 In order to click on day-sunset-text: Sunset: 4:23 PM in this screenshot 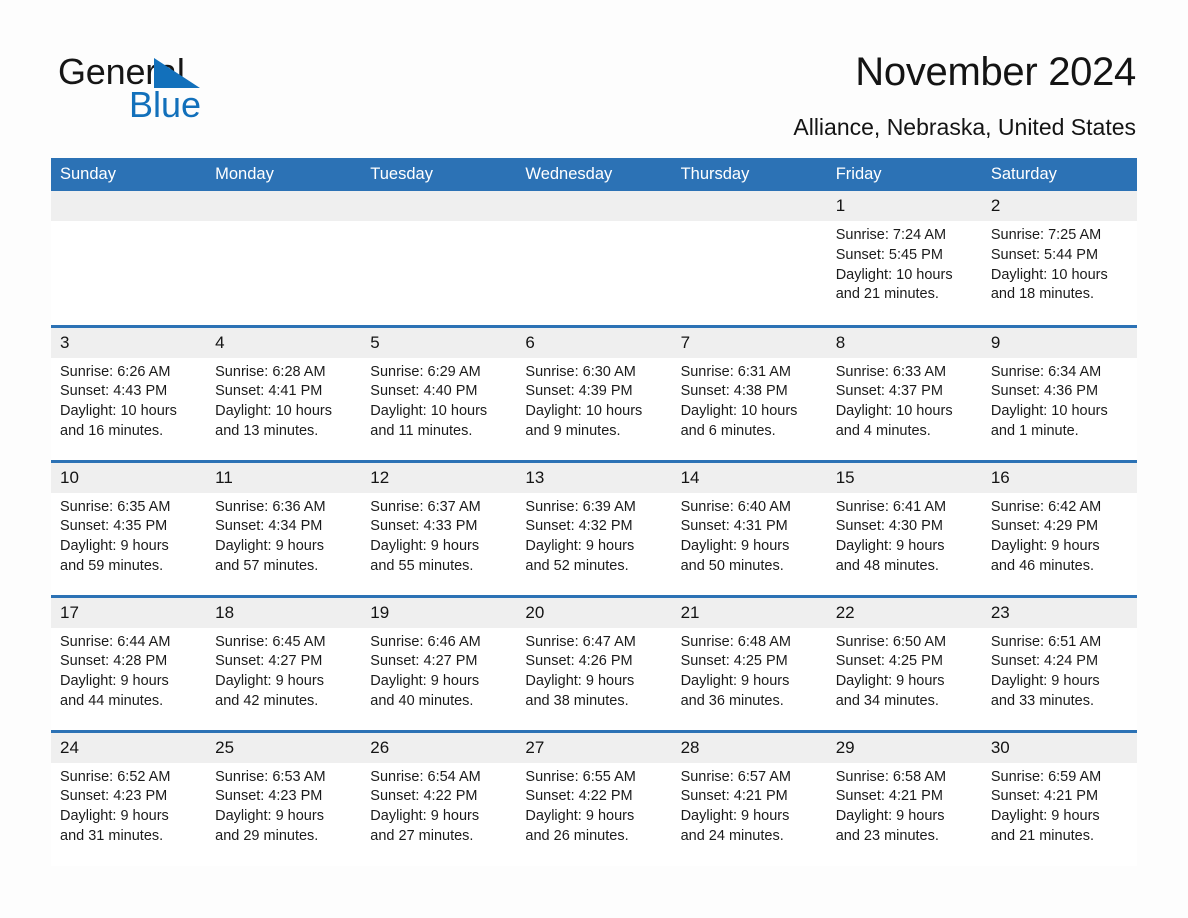, I will do `click(269, 796)`.